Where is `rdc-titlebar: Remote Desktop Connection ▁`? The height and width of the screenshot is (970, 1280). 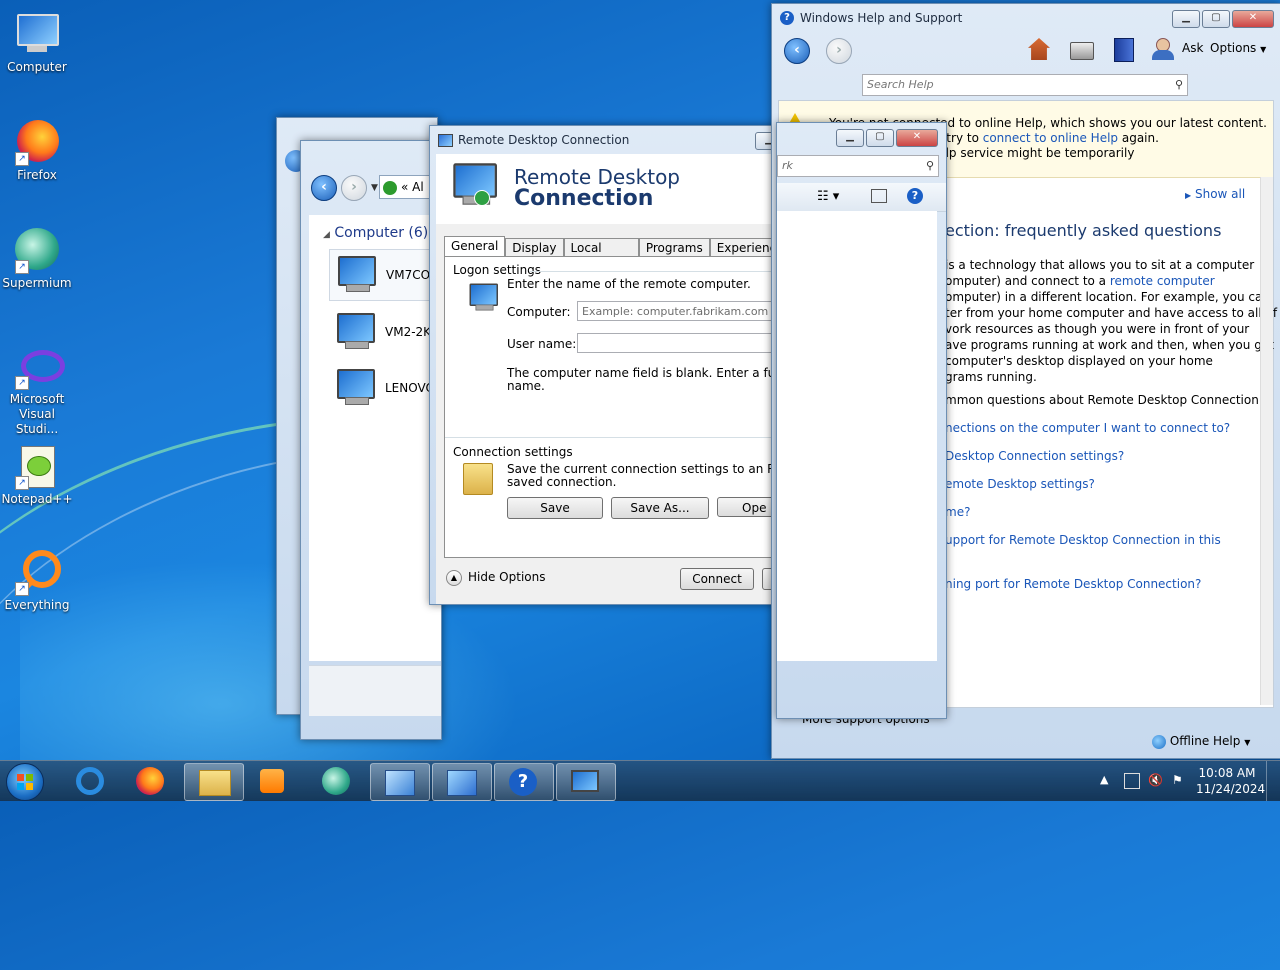 rdc-titlebar: Remote Desktop Connection ▁ is located at coordinates (602, 140).